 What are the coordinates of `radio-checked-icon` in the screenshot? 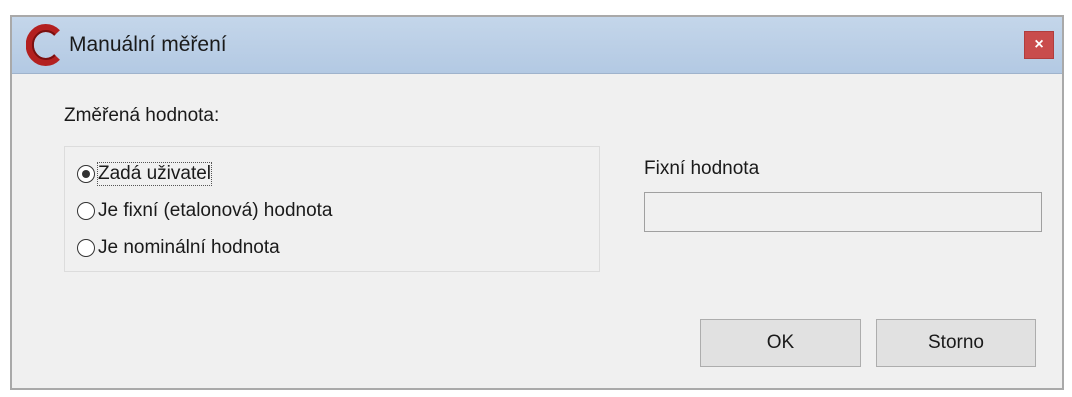 It's located at (86, 174).